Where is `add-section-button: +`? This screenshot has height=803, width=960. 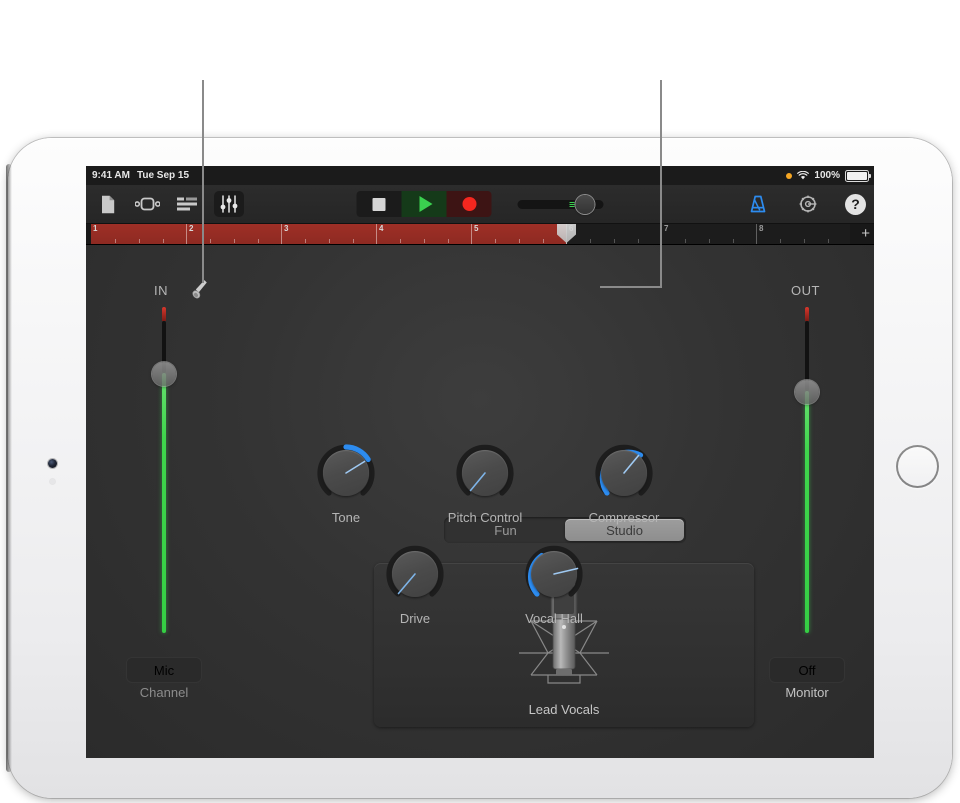 add-section-button: + is located at coordinates (865, 233).